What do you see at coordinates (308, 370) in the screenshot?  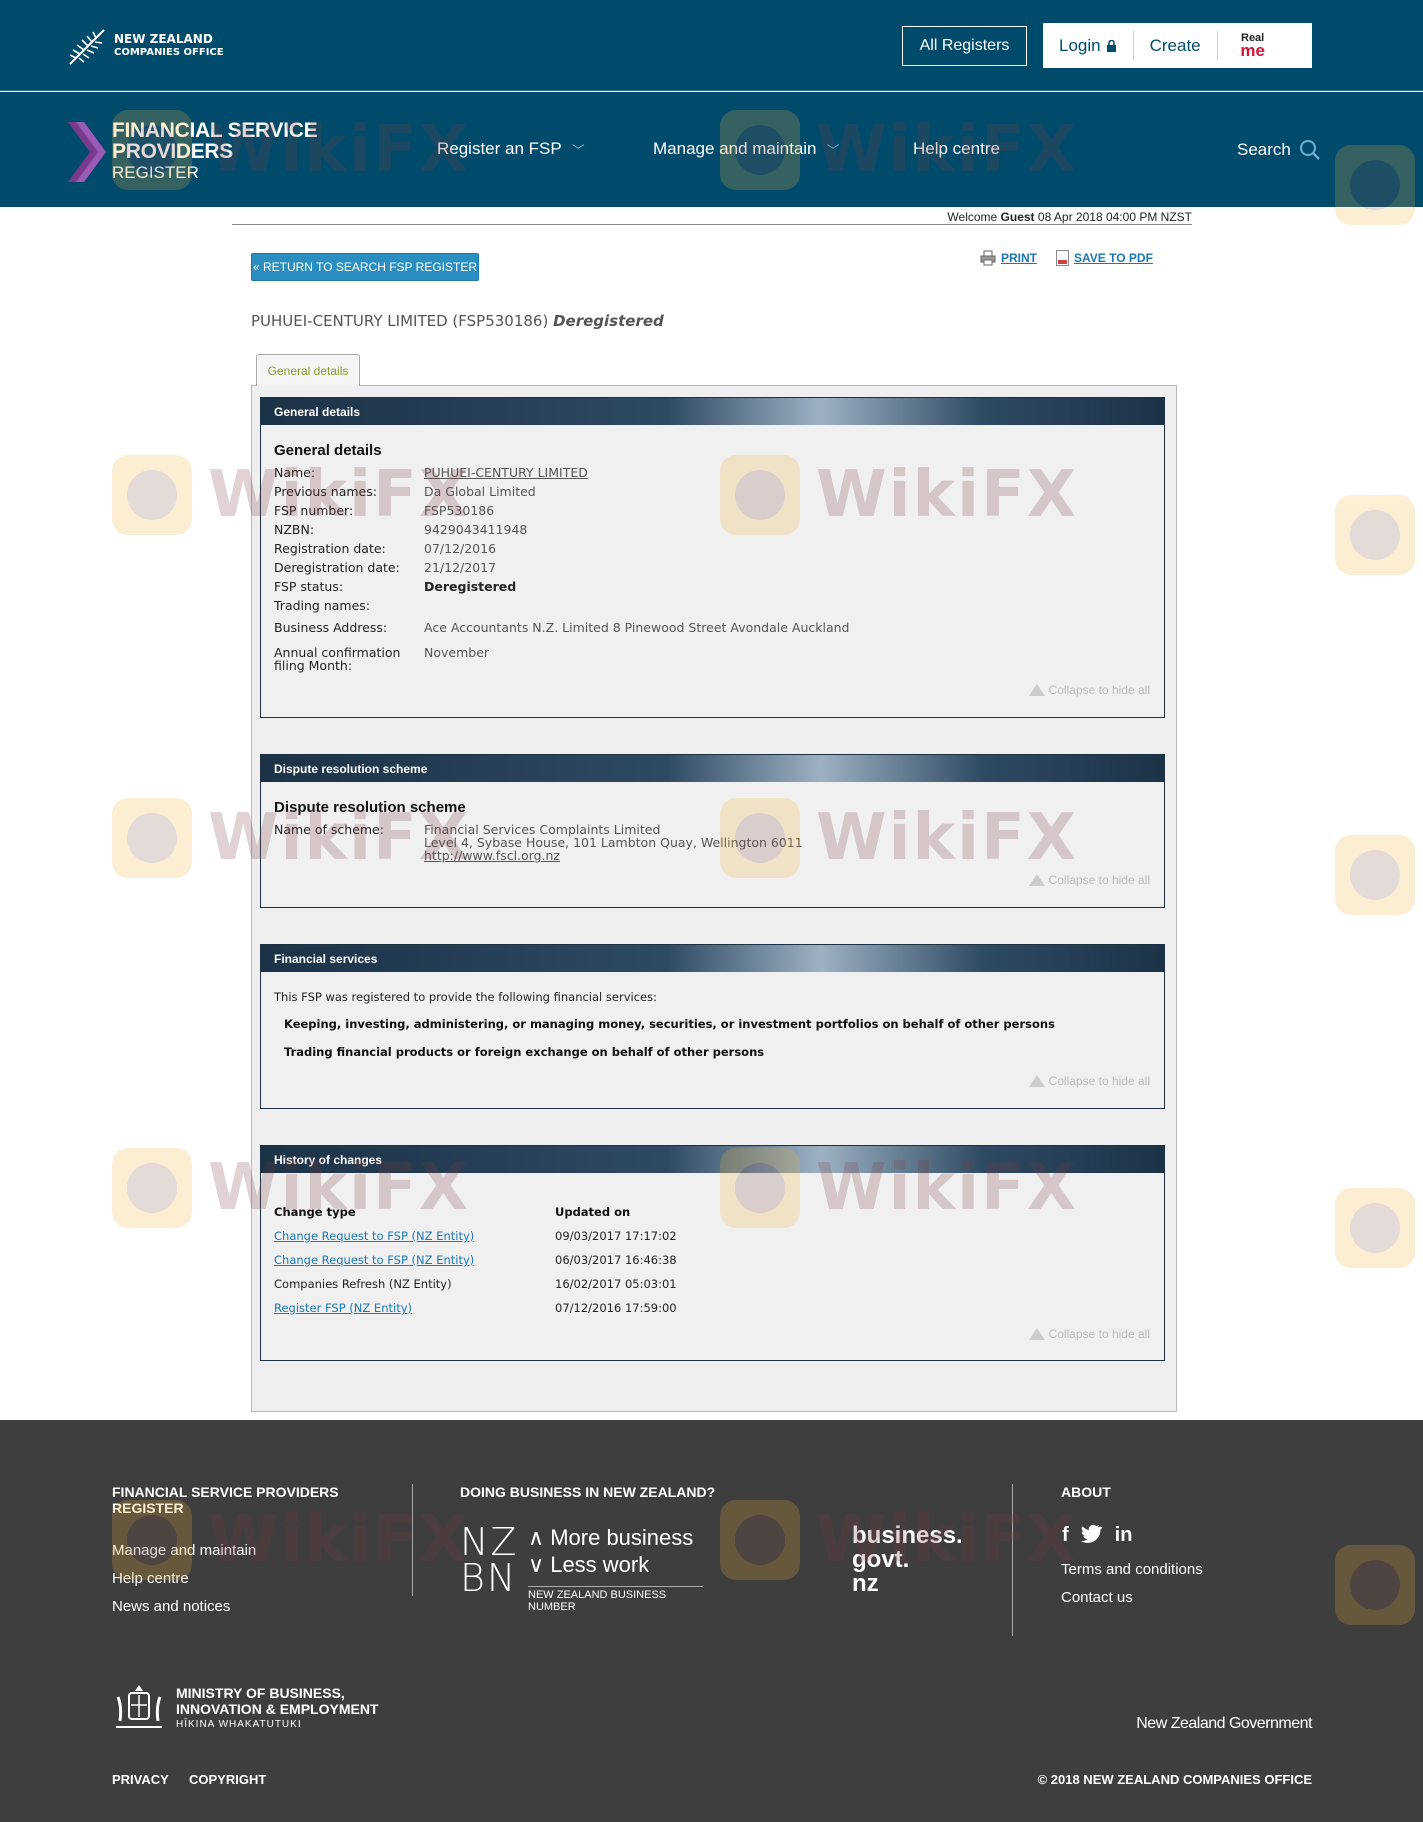 I see `tab-general-details: General details` at bounding box center [308, 370].